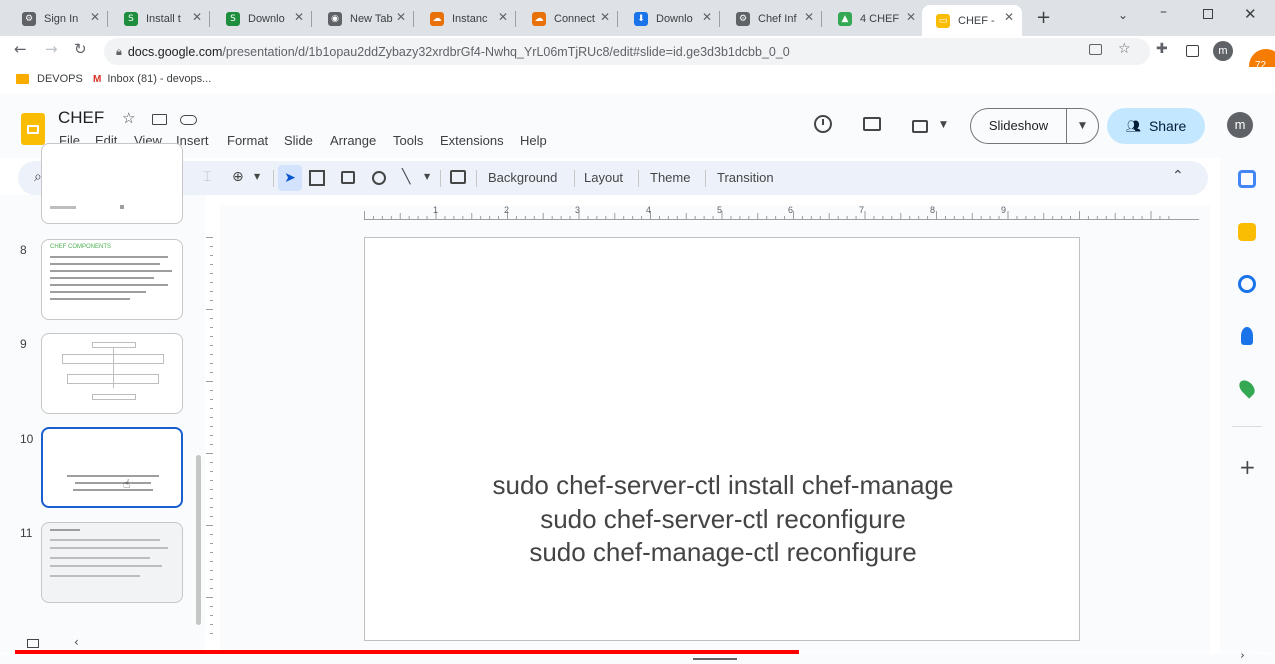 This screenshot has width=1275, height=664. What do you see at coordinates (406, 177) in the screenshot?
I see `line-icon: ╲` at bounding box center [406, 177].